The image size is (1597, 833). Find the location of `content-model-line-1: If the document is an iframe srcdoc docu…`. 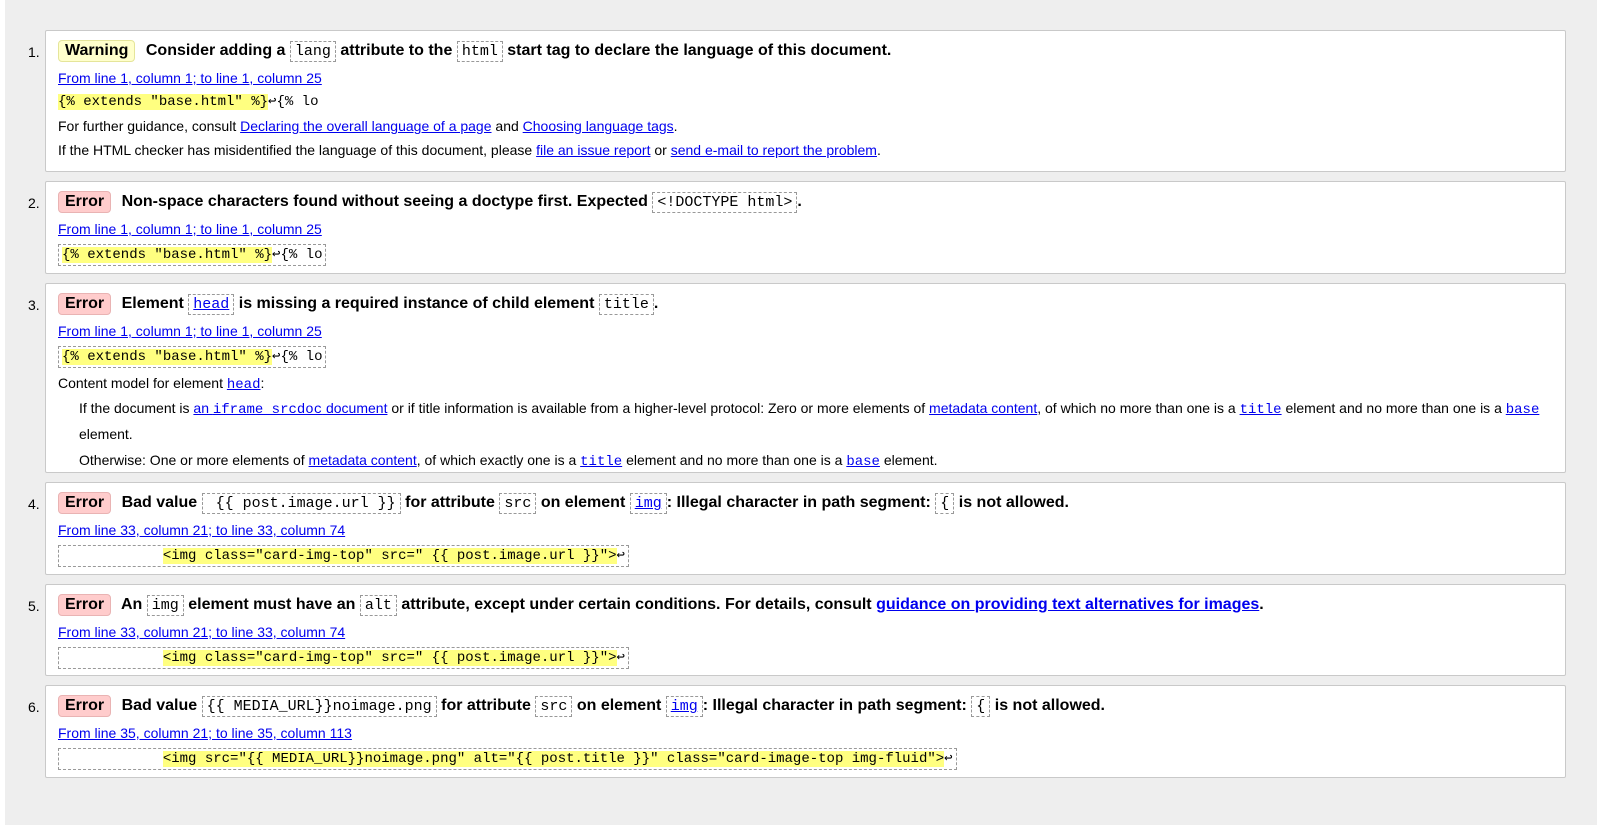

content-model-line-1: If the document is an iframe srcdoc docu… is located at coordinates (809, 421).